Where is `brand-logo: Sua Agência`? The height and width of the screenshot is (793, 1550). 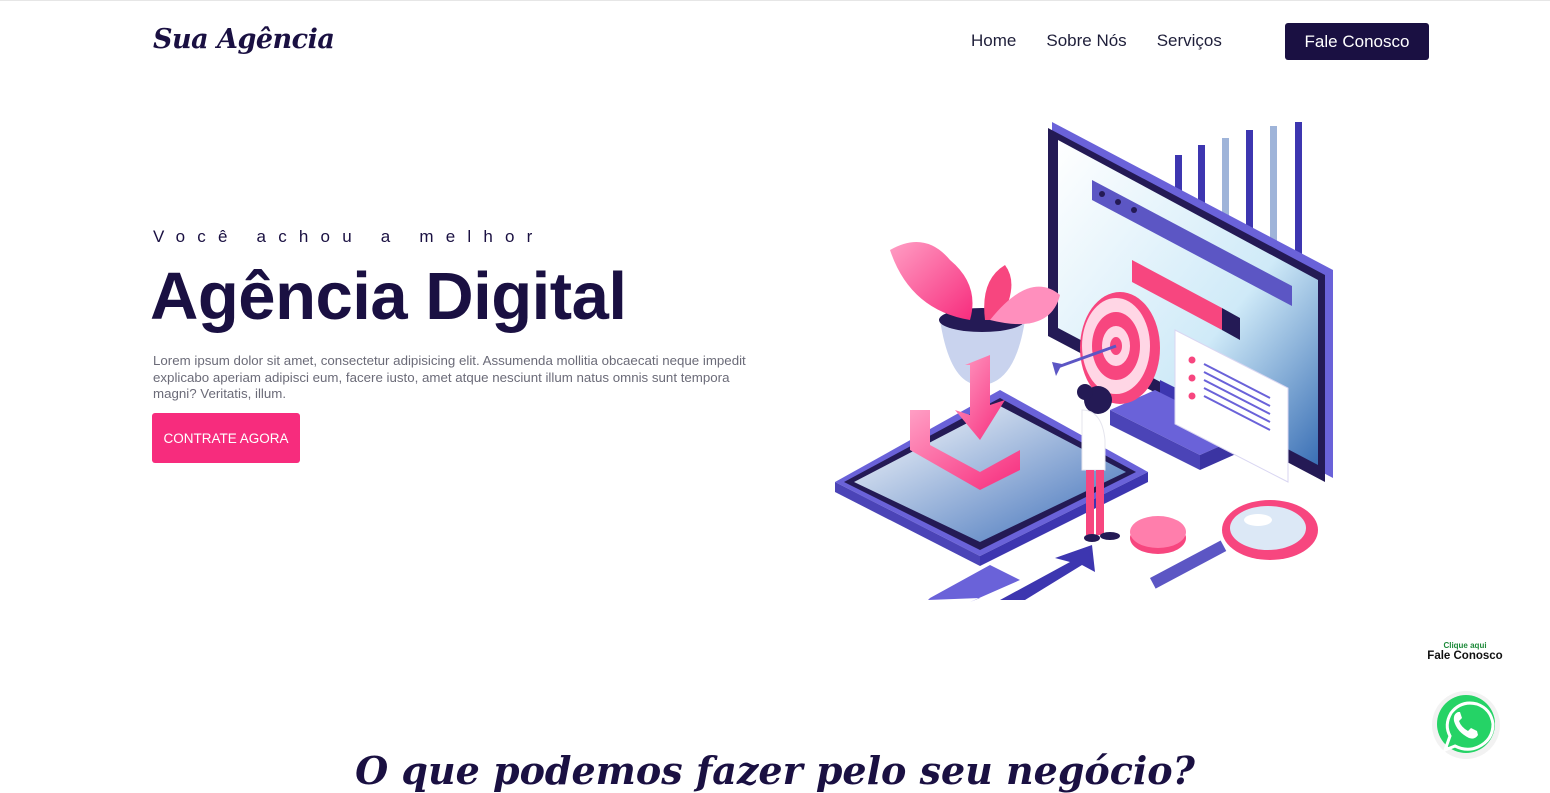
brand-logo: Sua Agência is located at coordinates (244, 39).